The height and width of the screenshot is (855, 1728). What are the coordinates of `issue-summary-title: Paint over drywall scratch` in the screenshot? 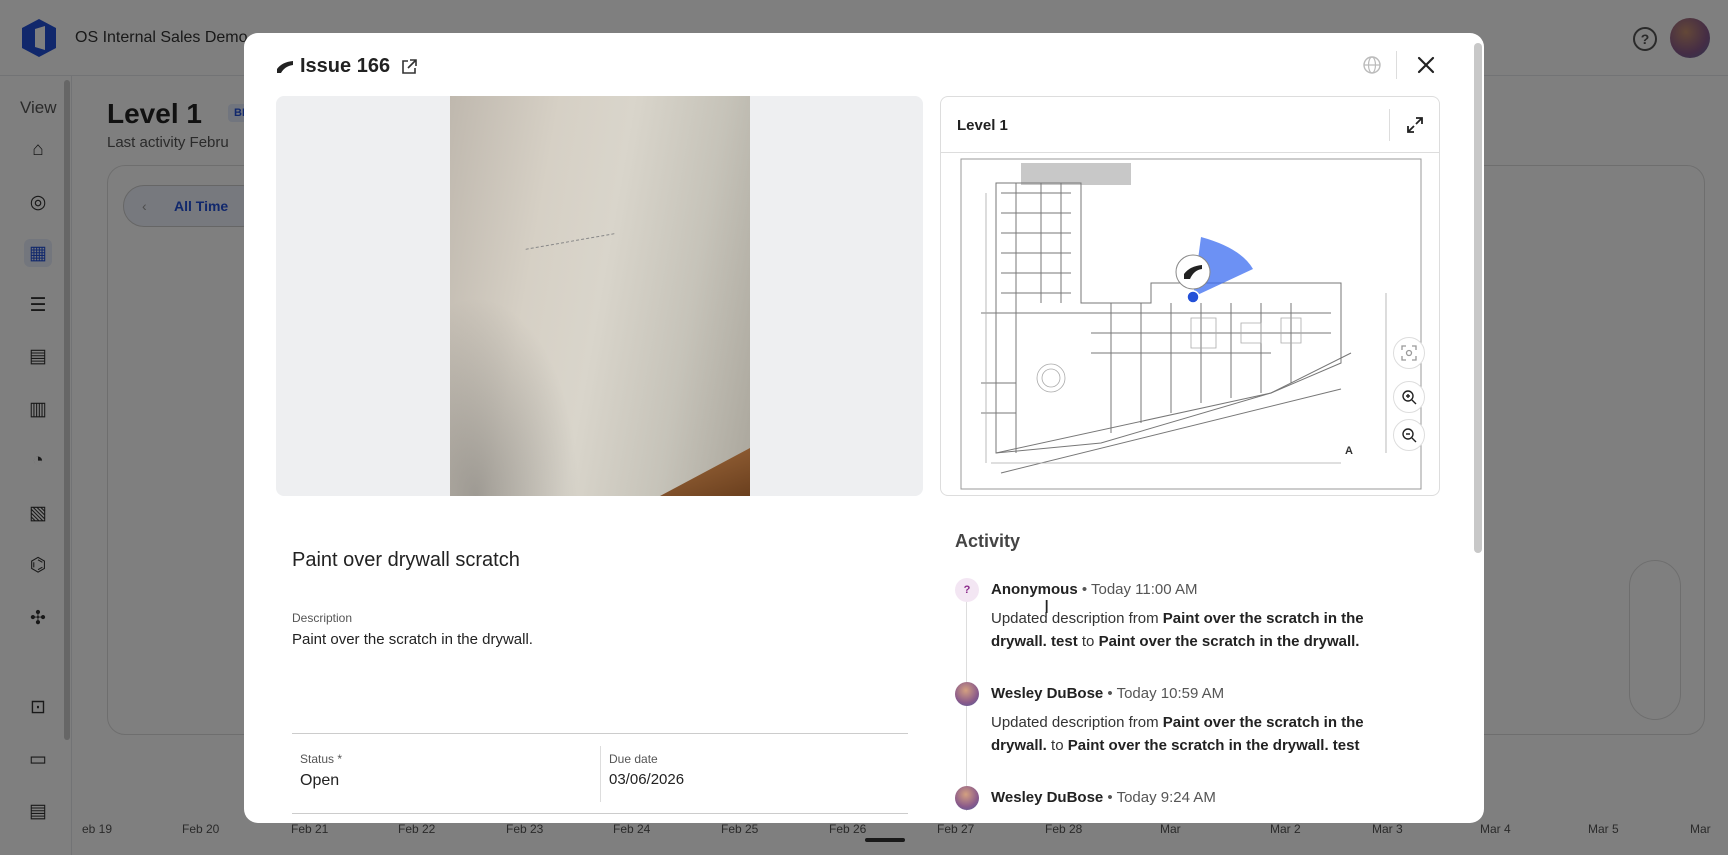 It's located at (406, 560).